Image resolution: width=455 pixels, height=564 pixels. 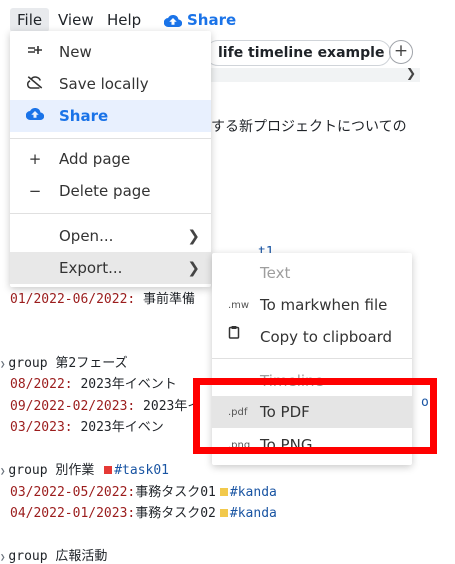 I want to click on event-text: 2023年イベント, so click(x=124, y=384).